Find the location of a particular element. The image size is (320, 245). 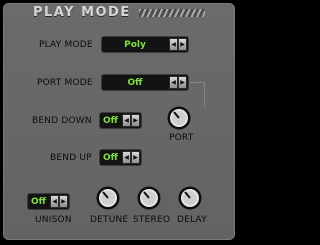

play-mode-value: Poly is located at coordinates (135, 44).